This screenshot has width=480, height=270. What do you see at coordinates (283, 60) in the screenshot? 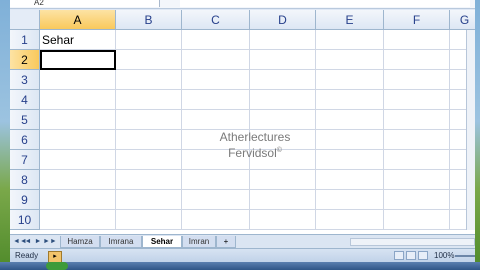
I see `cell-d2` at bounding box center [283, 60].